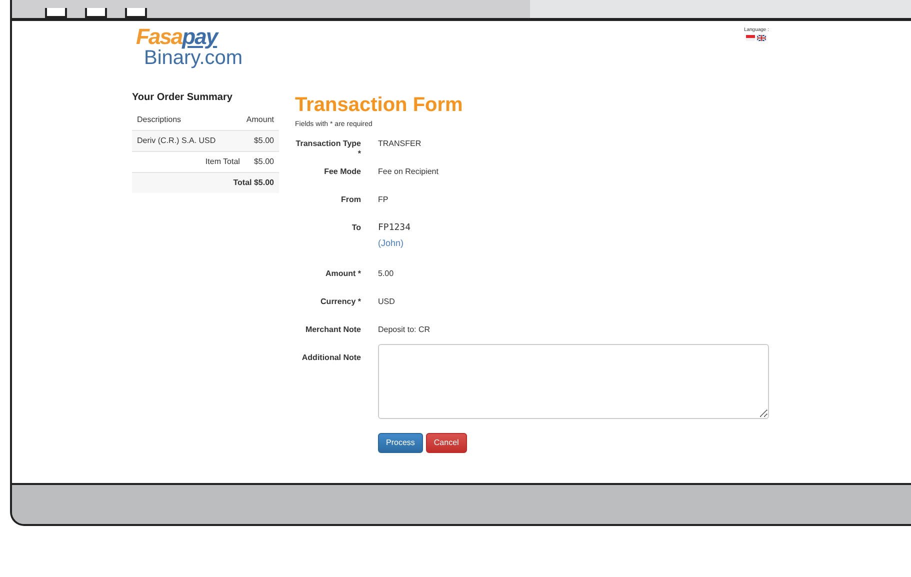 Image resolution: width=911 pixels, height=577 pixels. What do you see at coordinates (386, 302) in the screenshot?
I see `field-value: USD` at bounding box center [386, 302].